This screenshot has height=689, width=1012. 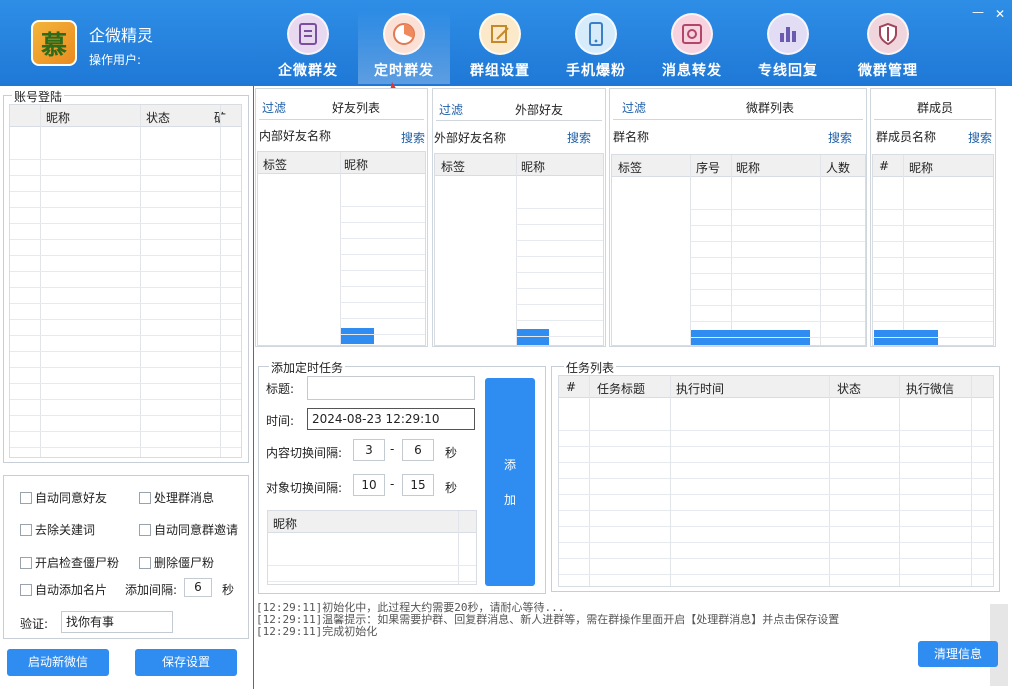 I want to click on start-new-wechat-button: 启动新微信, so click(x=58, y=662).